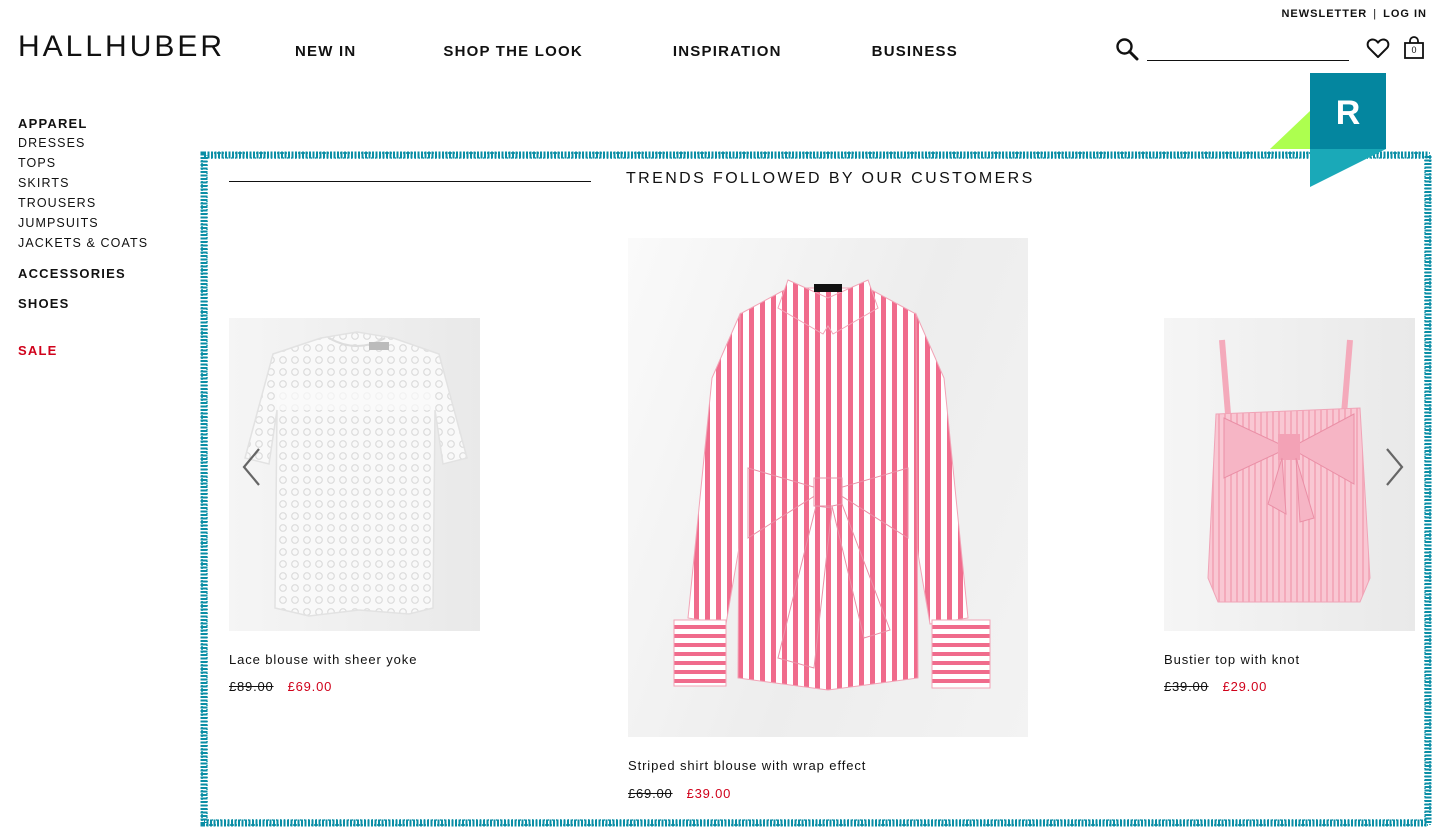 The height and width of the screenshot is (833, 1446). What do you see at coordinates (1395, 467) in the screenshot?
I see `carousel-next-arrow-icon` at bounding box center [1395, 467].